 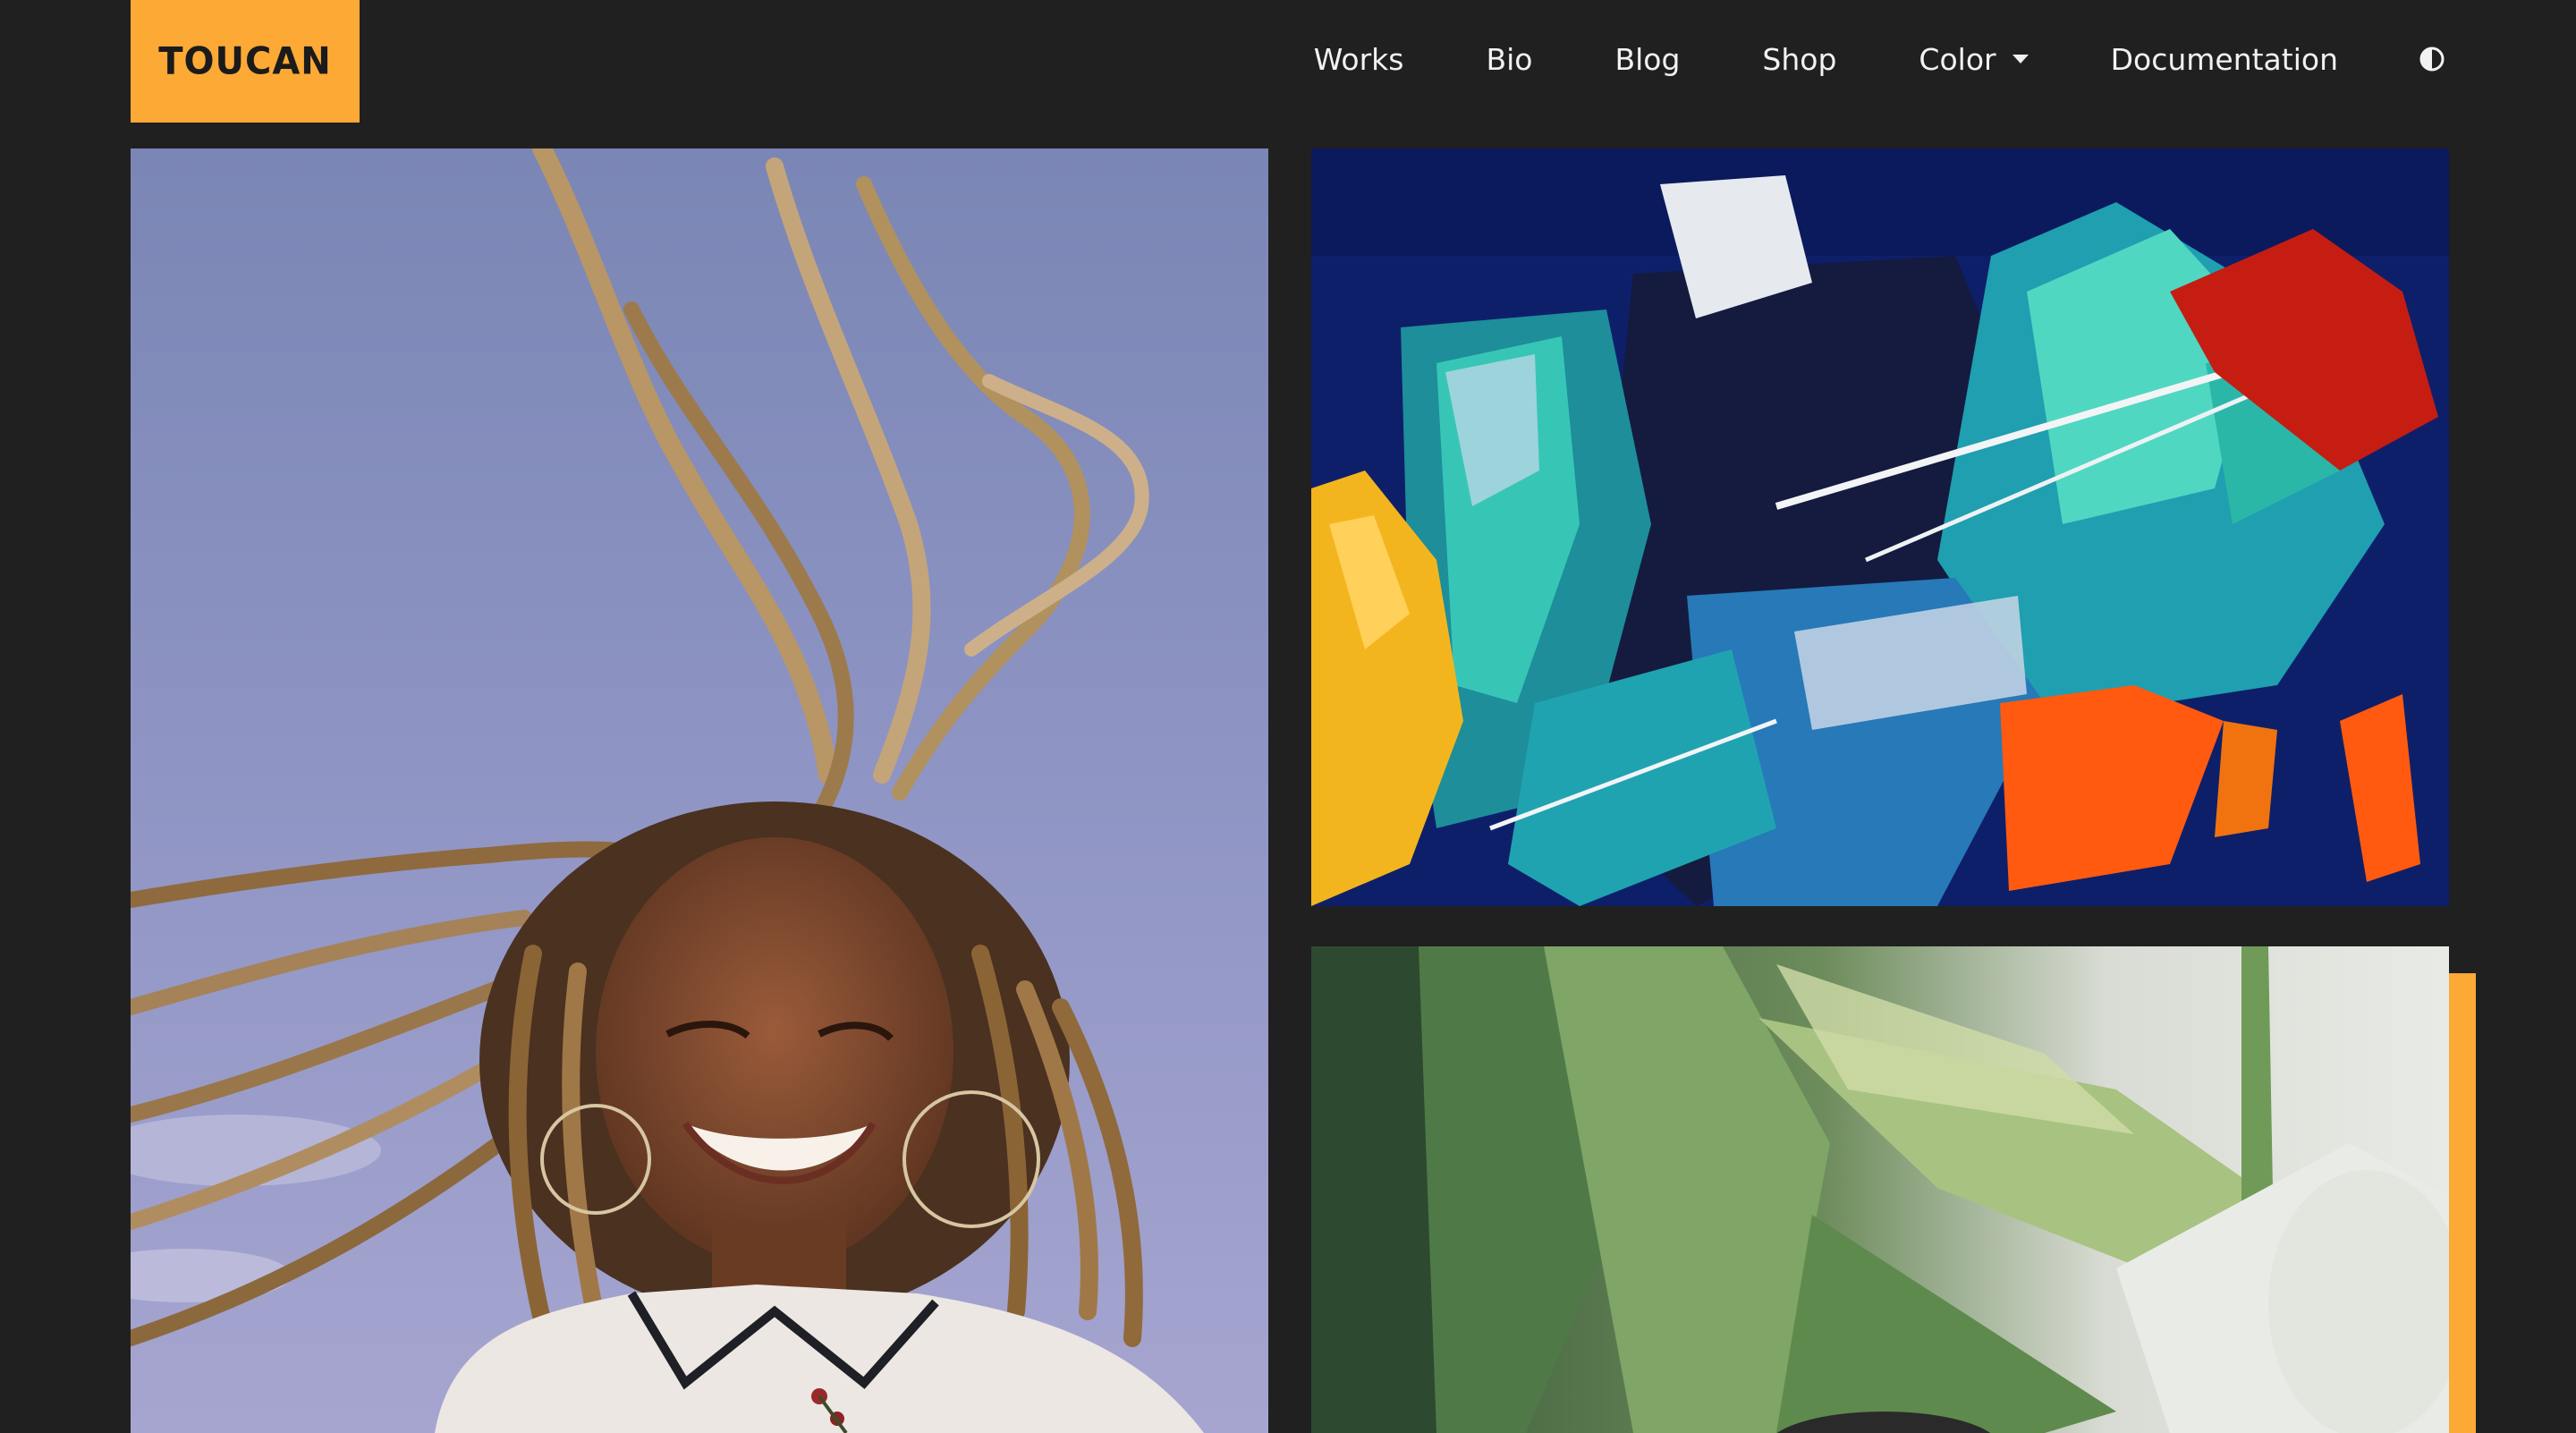 I want to click on nav-item-bio: Bio, so click(x=1509, y=59).